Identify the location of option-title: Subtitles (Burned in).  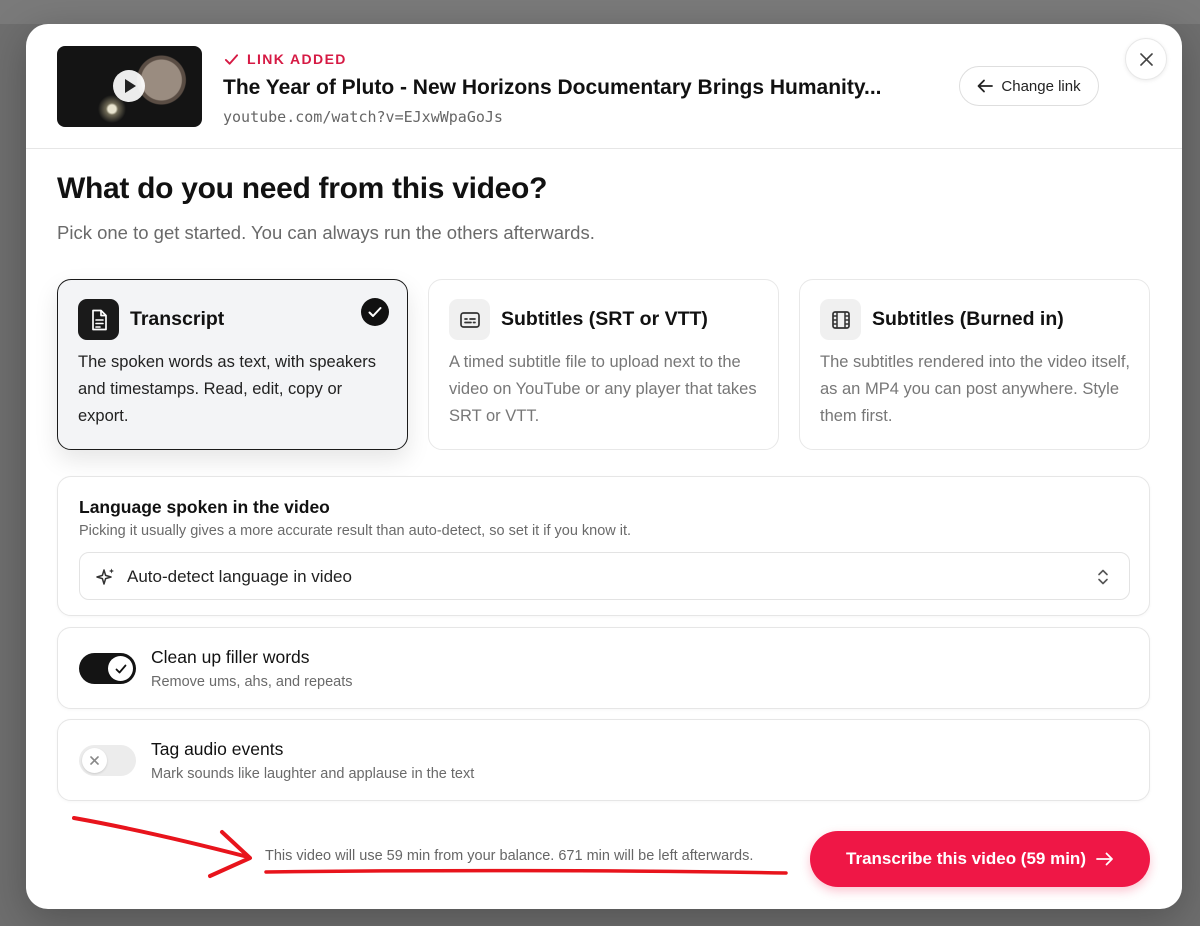
(968, 319).